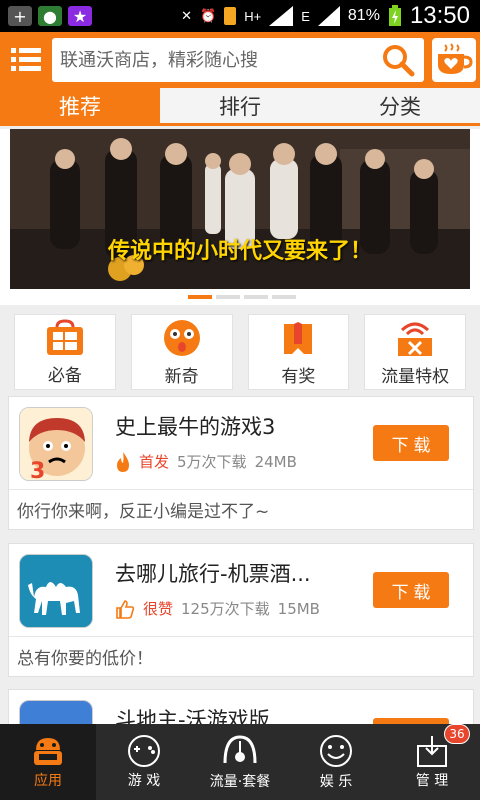 This screenshot has height=800, width=480. Describe the element at coordinates (432, 751) in the screenshot. I see `download-box-icon` at that location.